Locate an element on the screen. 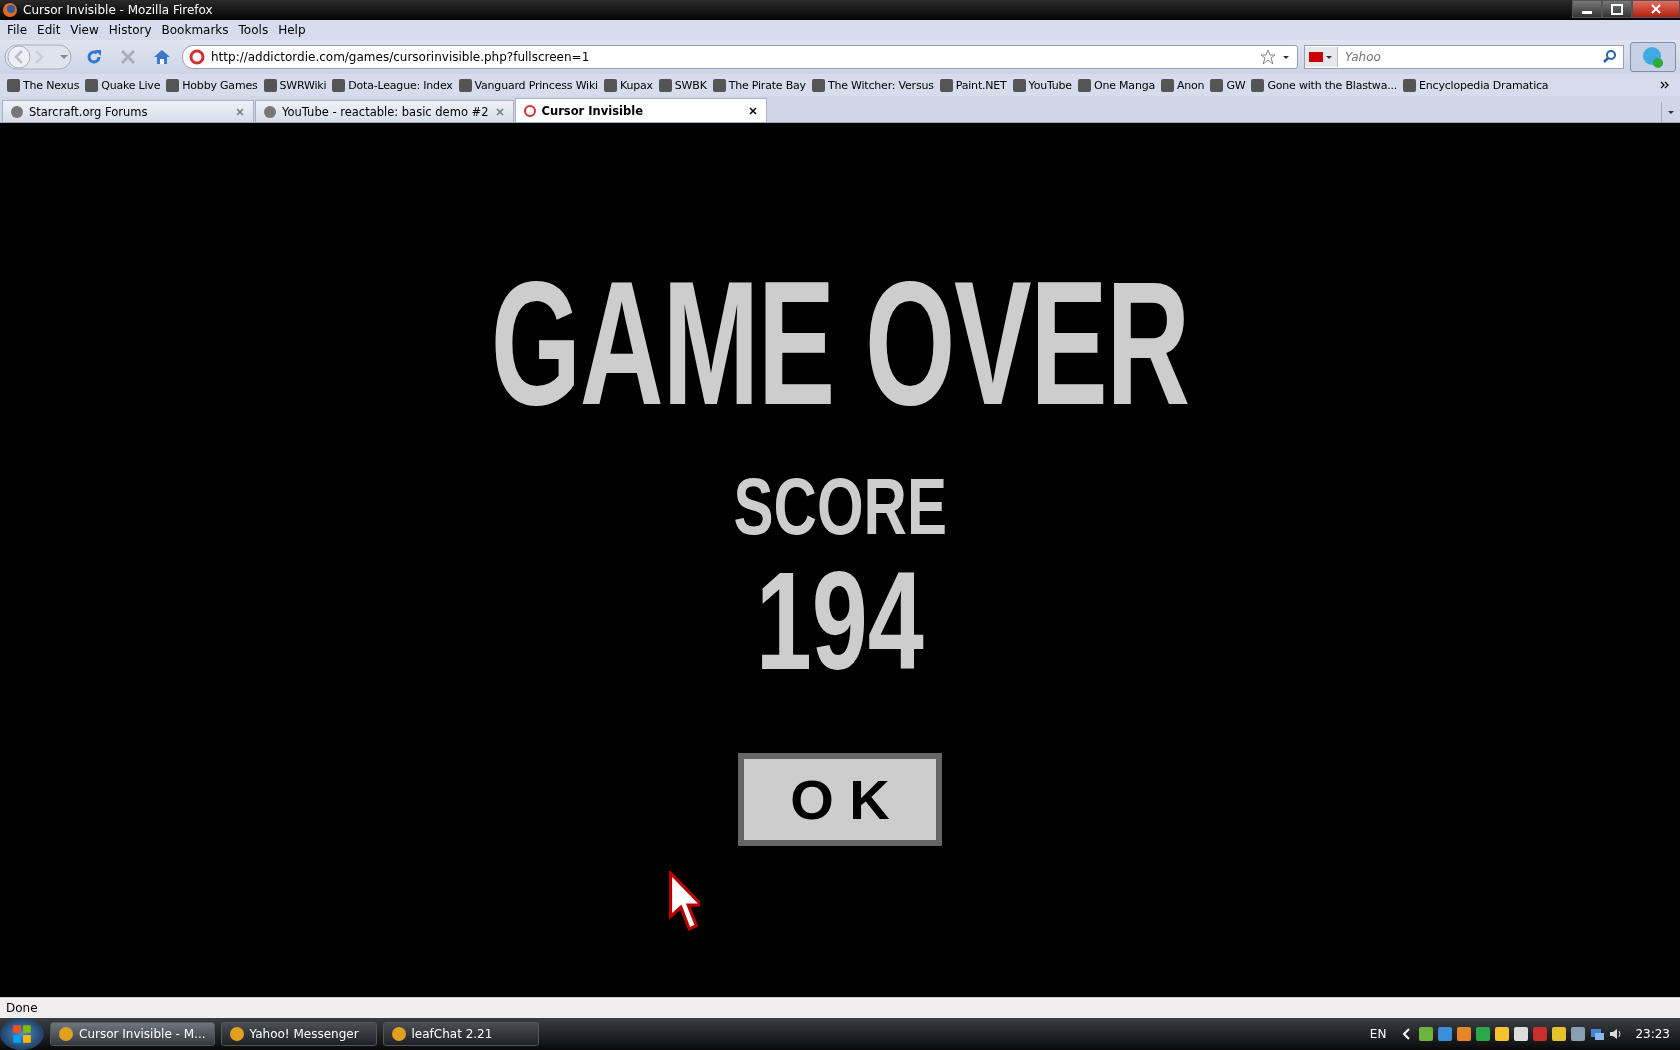 The image size is (1680, 1050). network-icon is located at coordinates (1597, 1034).